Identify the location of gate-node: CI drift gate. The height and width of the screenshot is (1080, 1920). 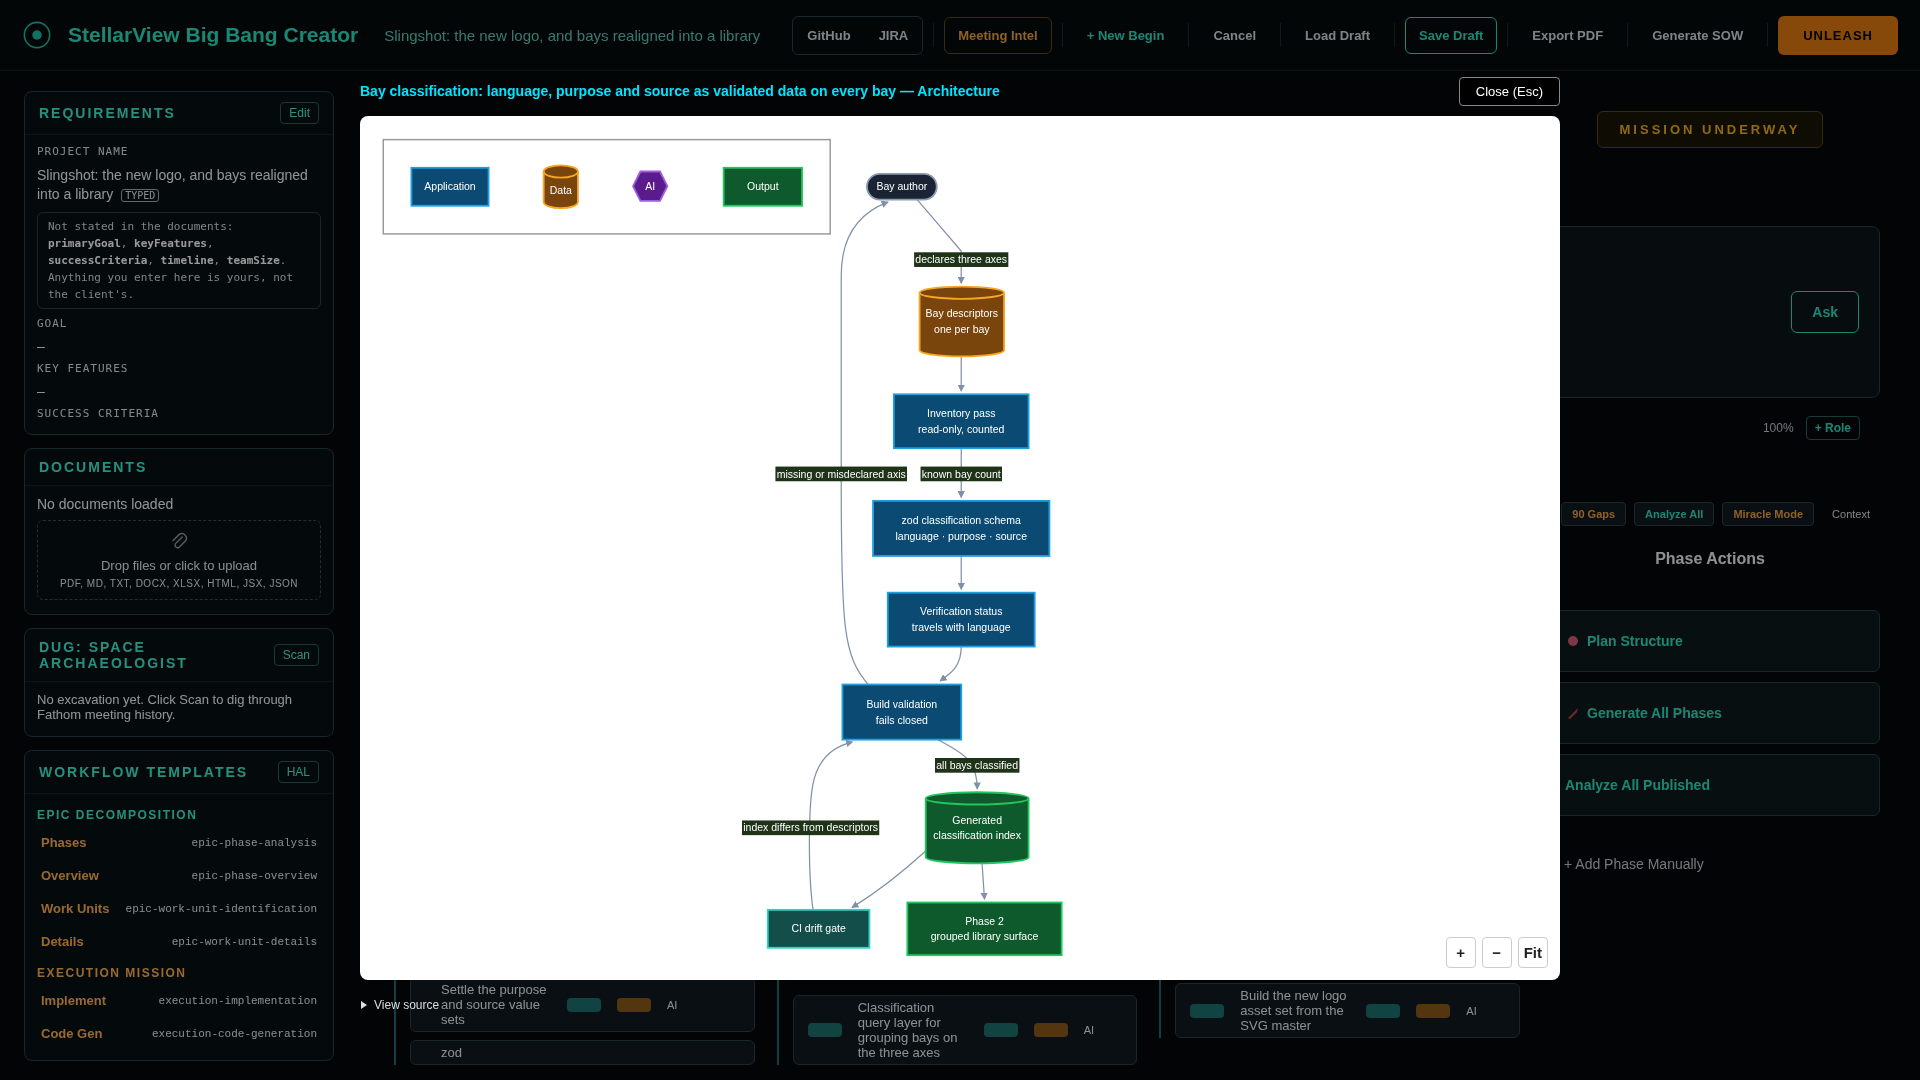
(818, 928).